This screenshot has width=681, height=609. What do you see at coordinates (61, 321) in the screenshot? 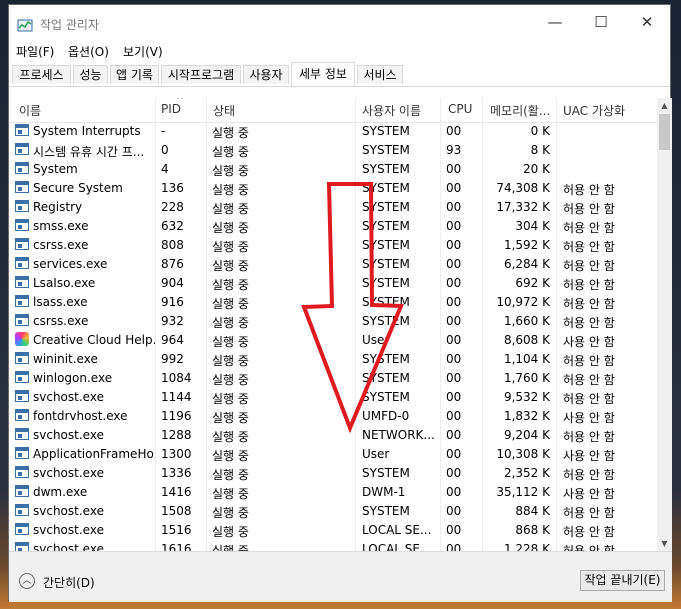
I see `cell-name: csrss.exe` at bounding box center [61, 321].